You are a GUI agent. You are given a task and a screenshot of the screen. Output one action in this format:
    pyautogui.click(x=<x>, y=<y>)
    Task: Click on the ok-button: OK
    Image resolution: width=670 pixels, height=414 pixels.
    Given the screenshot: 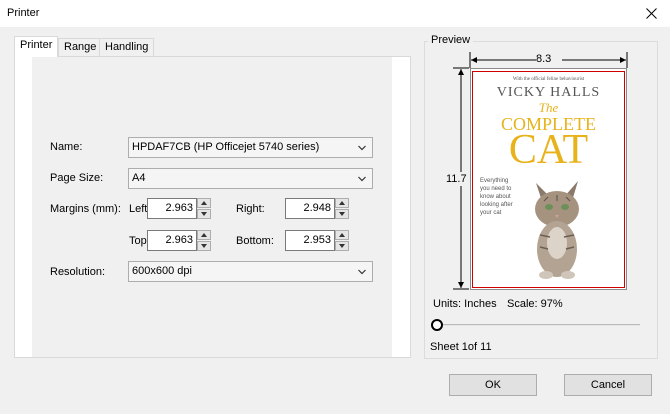 What is the action you would take?
    pyautogui.click(x=493, y=385)
    